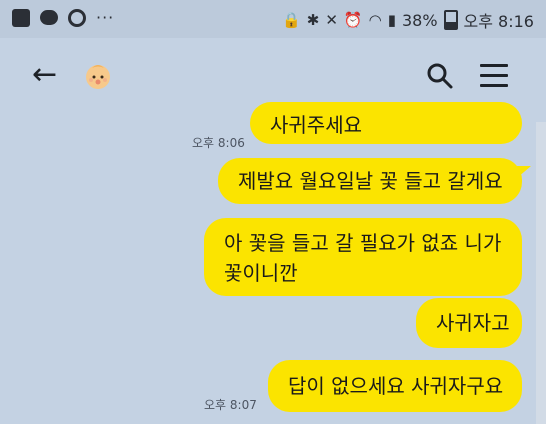 The width and height of the screenshot is (546, 424). What do you see at coordinates (494, 76) in the screenshot?
I see `hamburger-menu-icon` at bounding box center [494, 76].